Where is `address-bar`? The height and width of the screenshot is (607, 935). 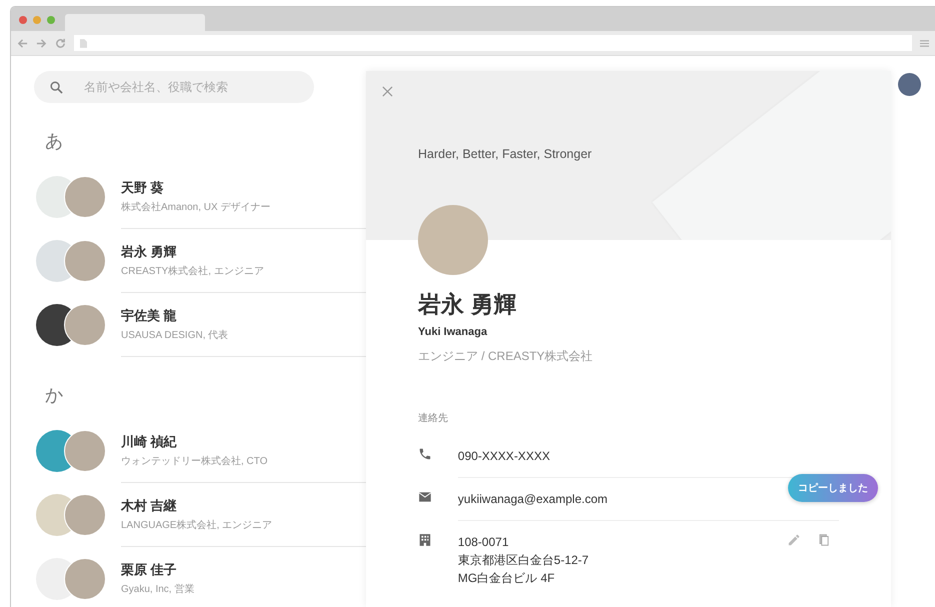
address-bar is located at coordinates (493, 43).